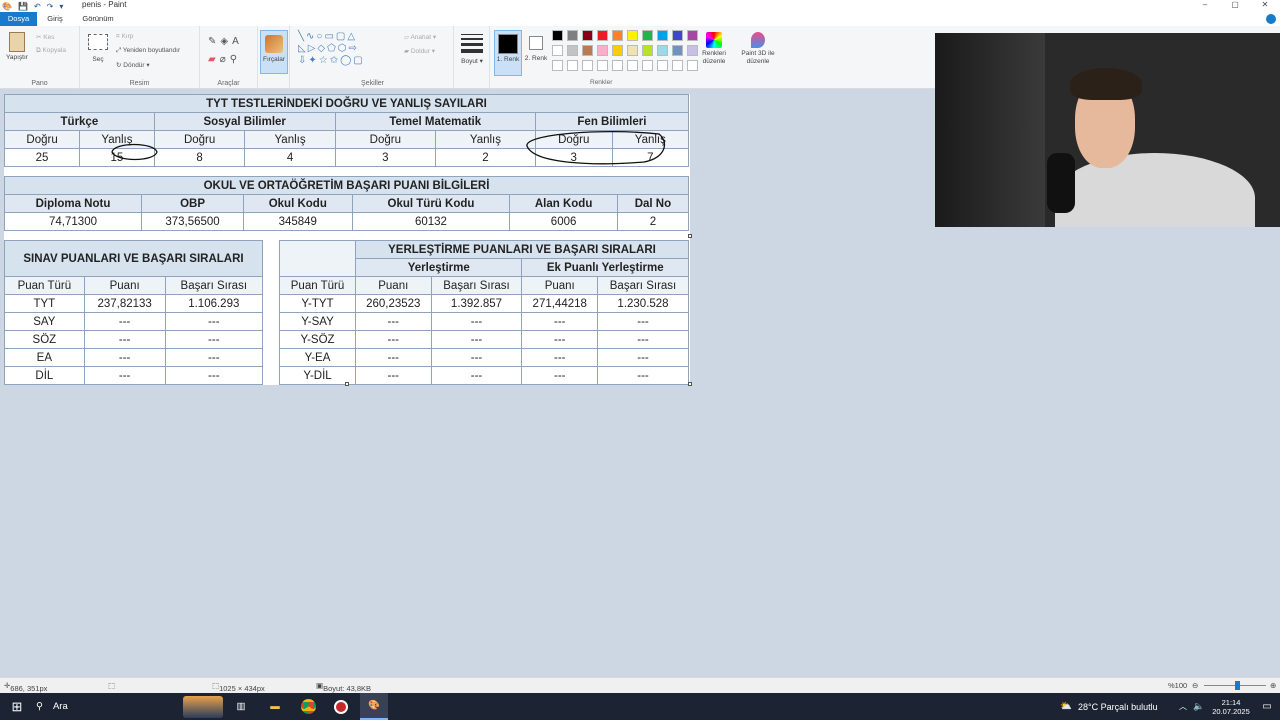 Image resolution: width=1280 pixels, height=720 pixels. I want to click on customize-icon: ▾, so click(61, 6).